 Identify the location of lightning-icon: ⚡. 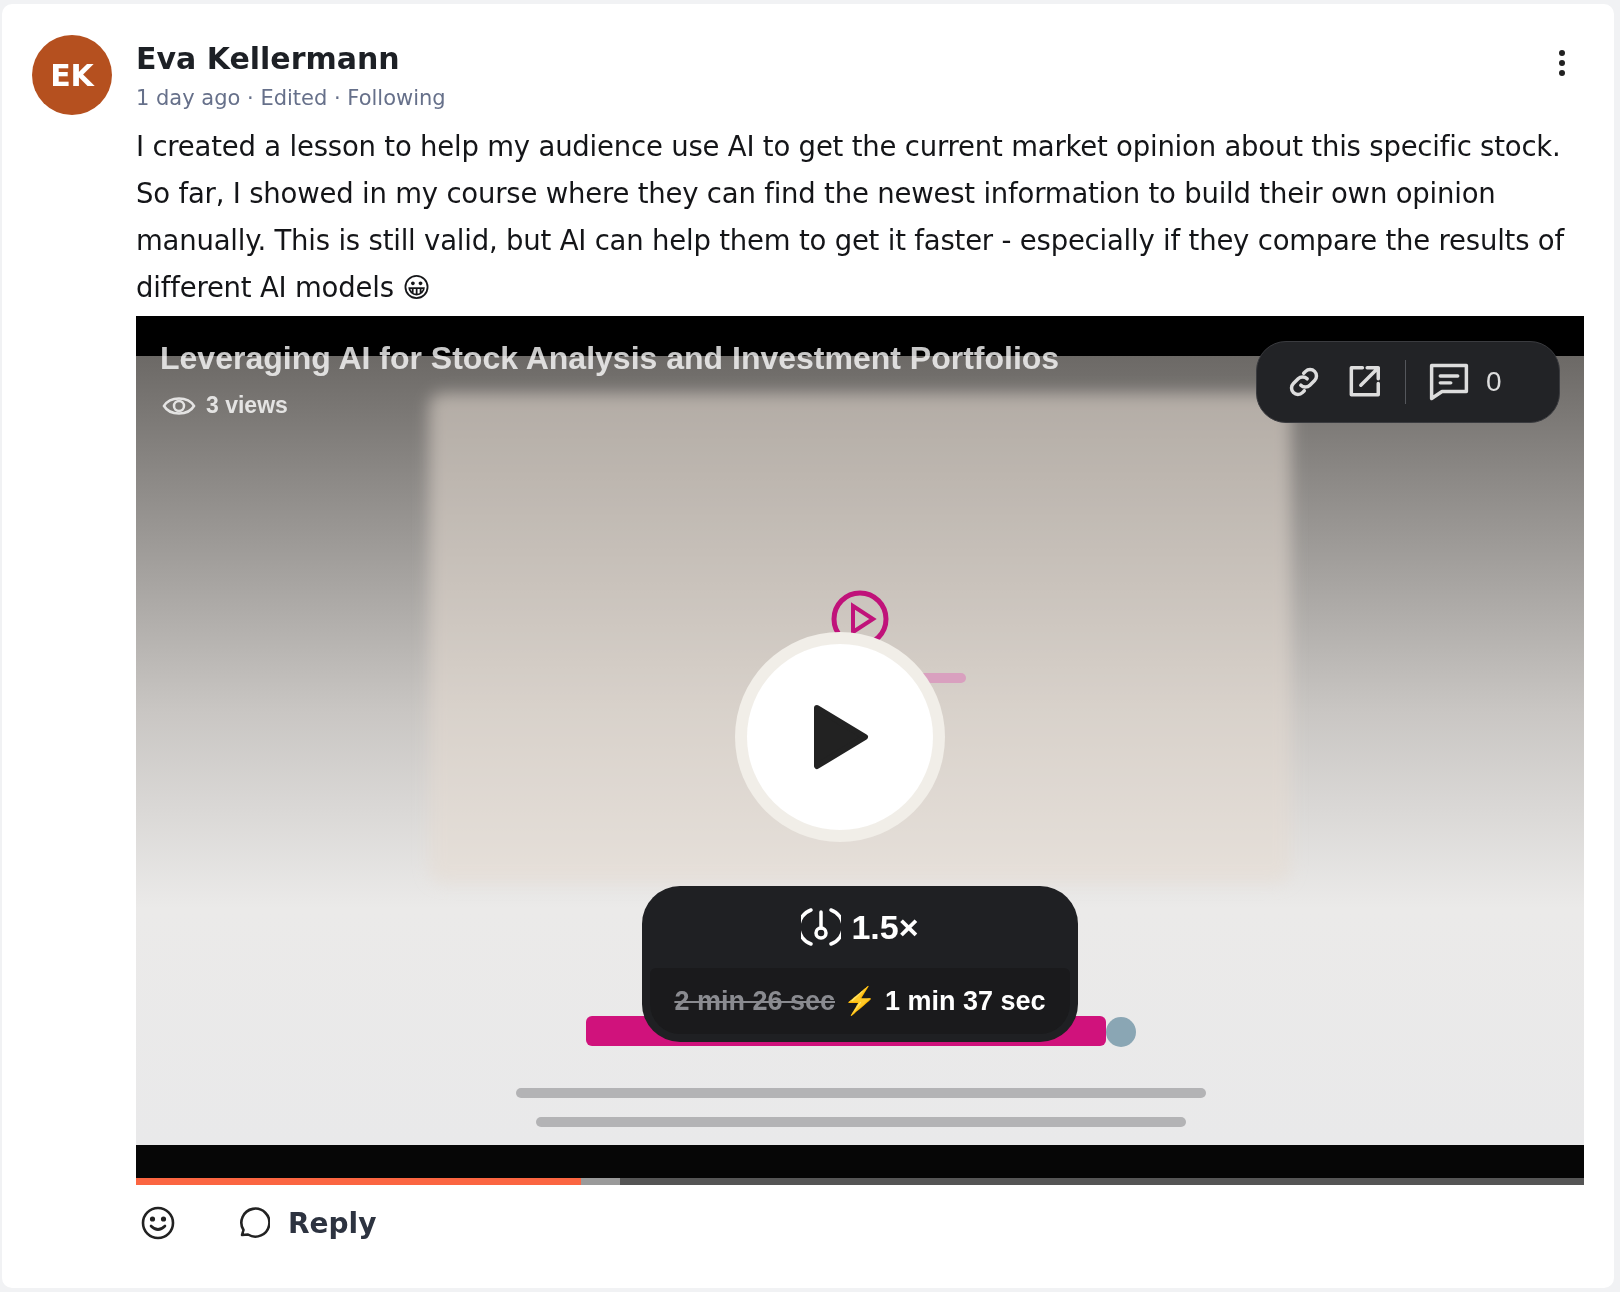
(860, 1001).